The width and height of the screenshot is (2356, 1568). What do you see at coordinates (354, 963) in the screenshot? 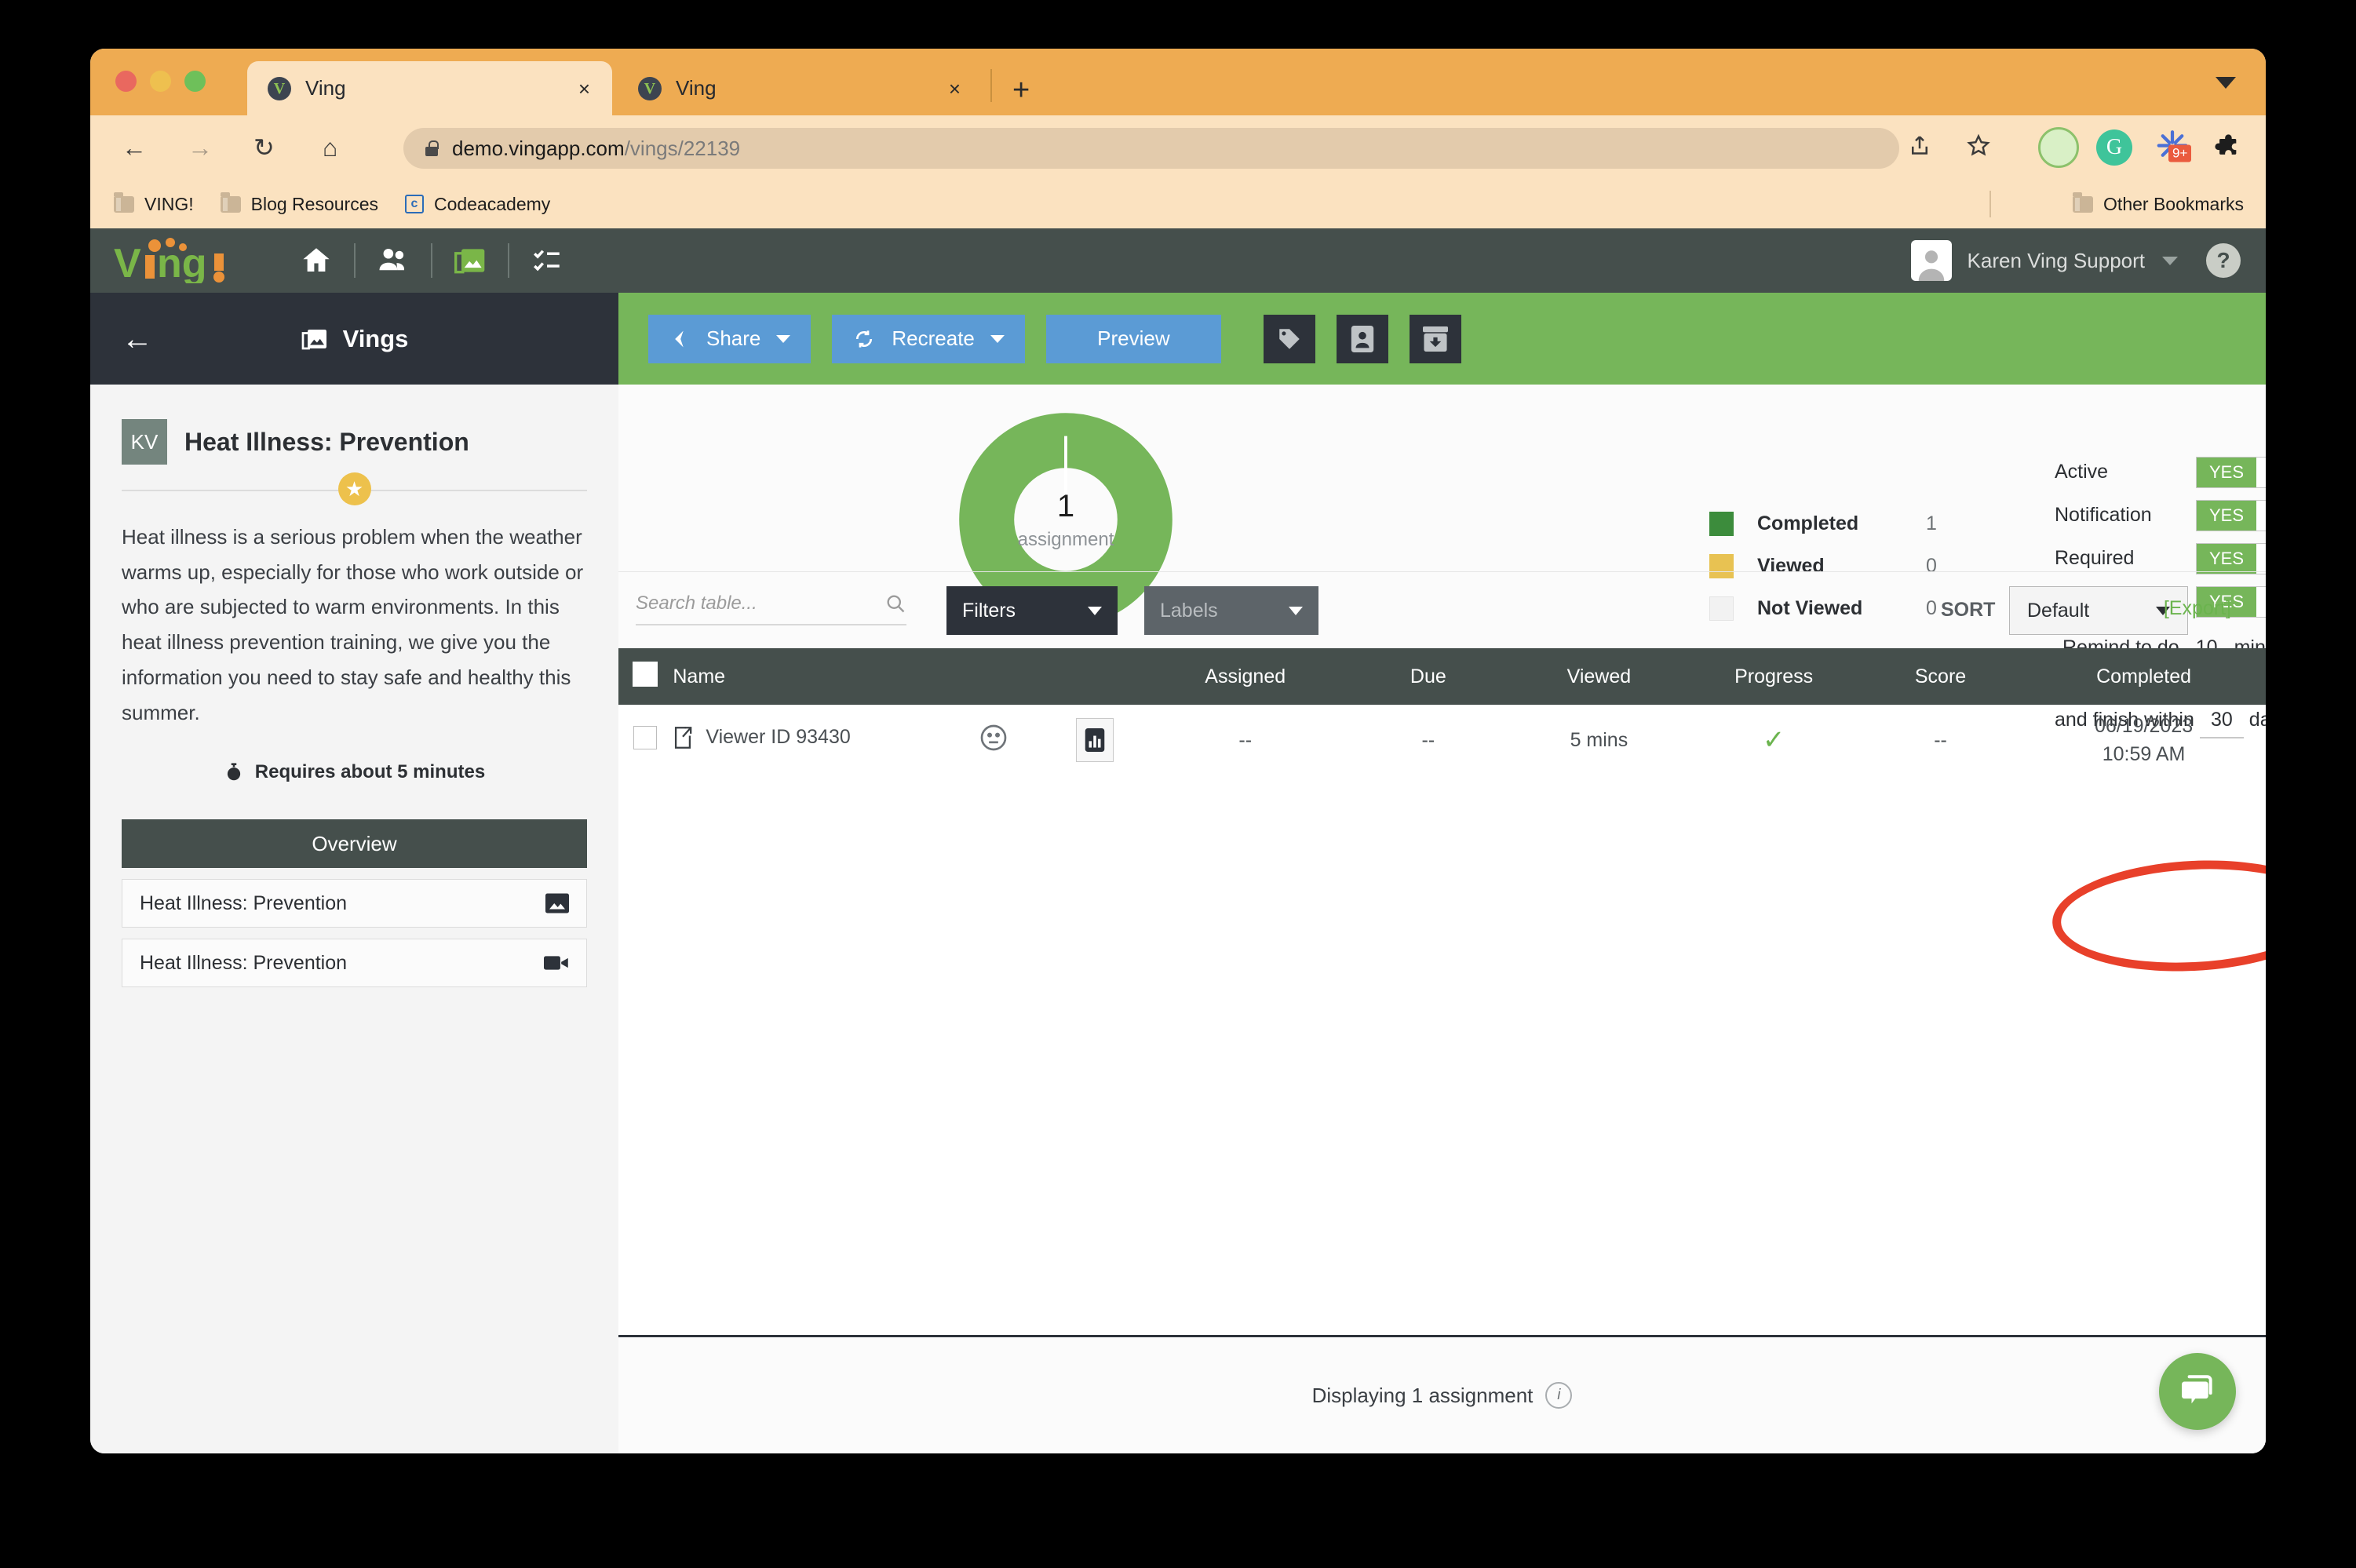
I see `sidebar-item-slide-2: Heat Illness: Prevention` at bounding box center [354, 963].